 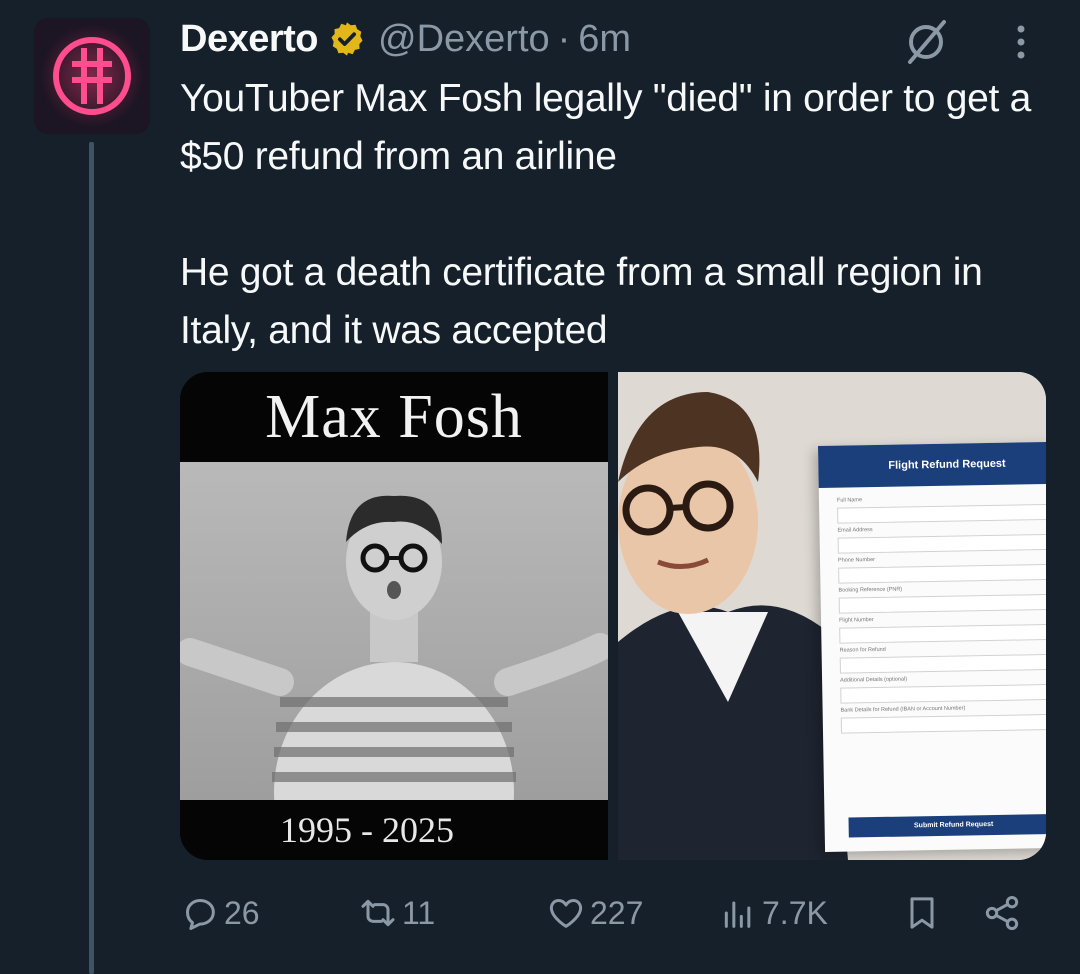 I want to click on share-icon, so click(x=1002, y=913).